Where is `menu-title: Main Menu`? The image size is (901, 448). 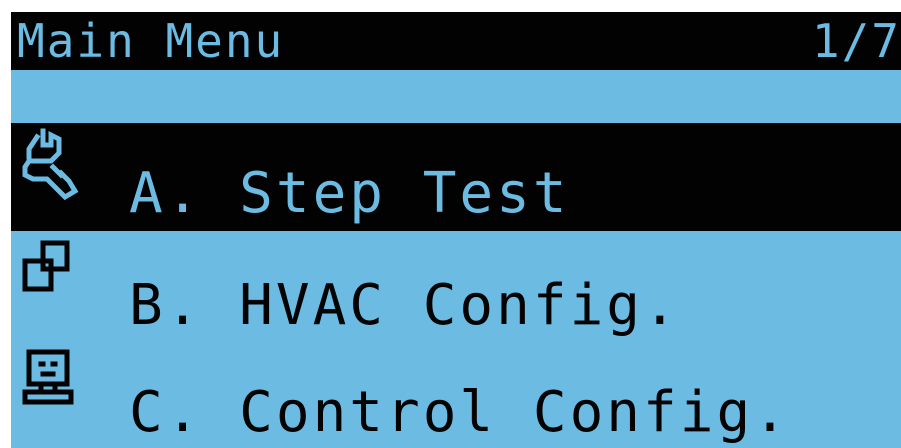 menu-title: Main Menu is located at coordinates (151, 41).